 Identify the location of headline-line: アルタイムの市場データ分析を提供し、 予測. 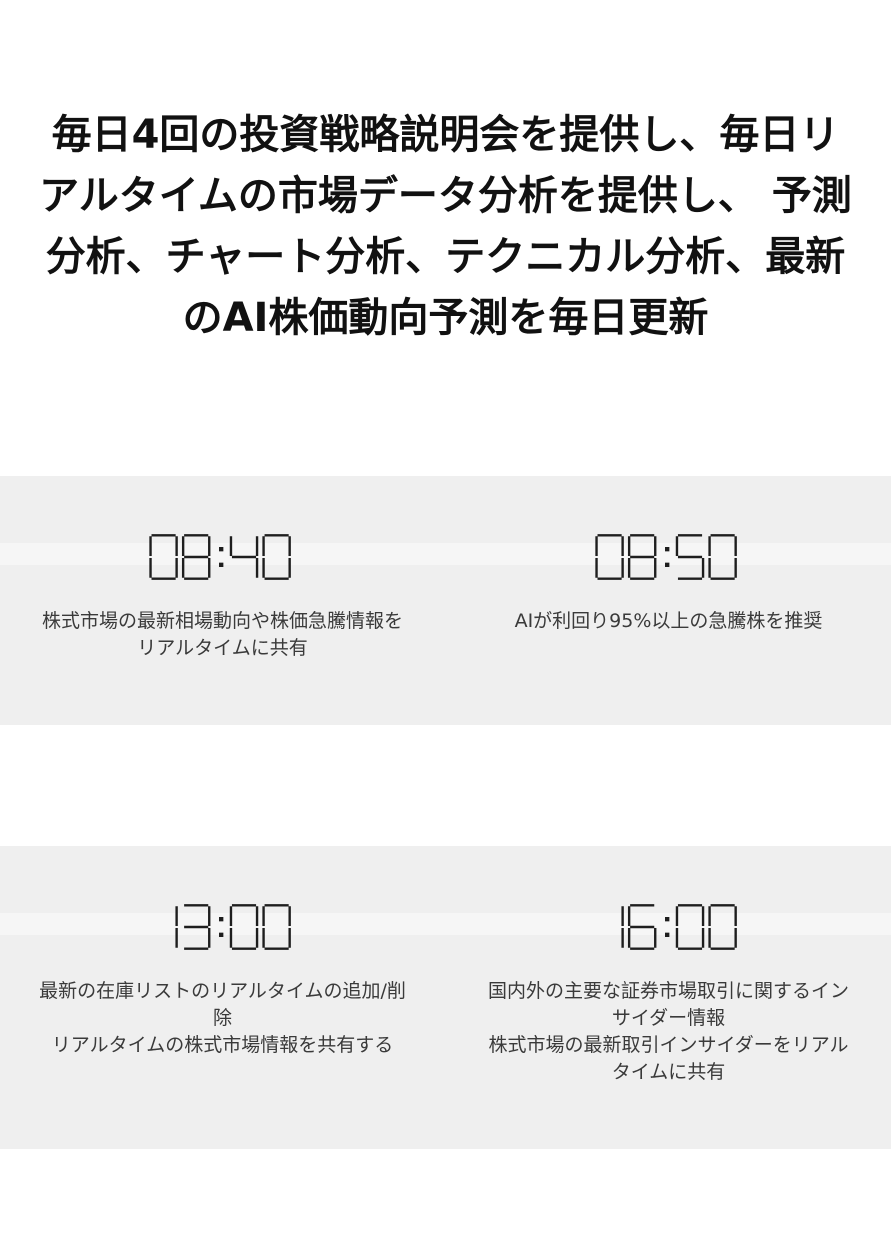
(445, 196).